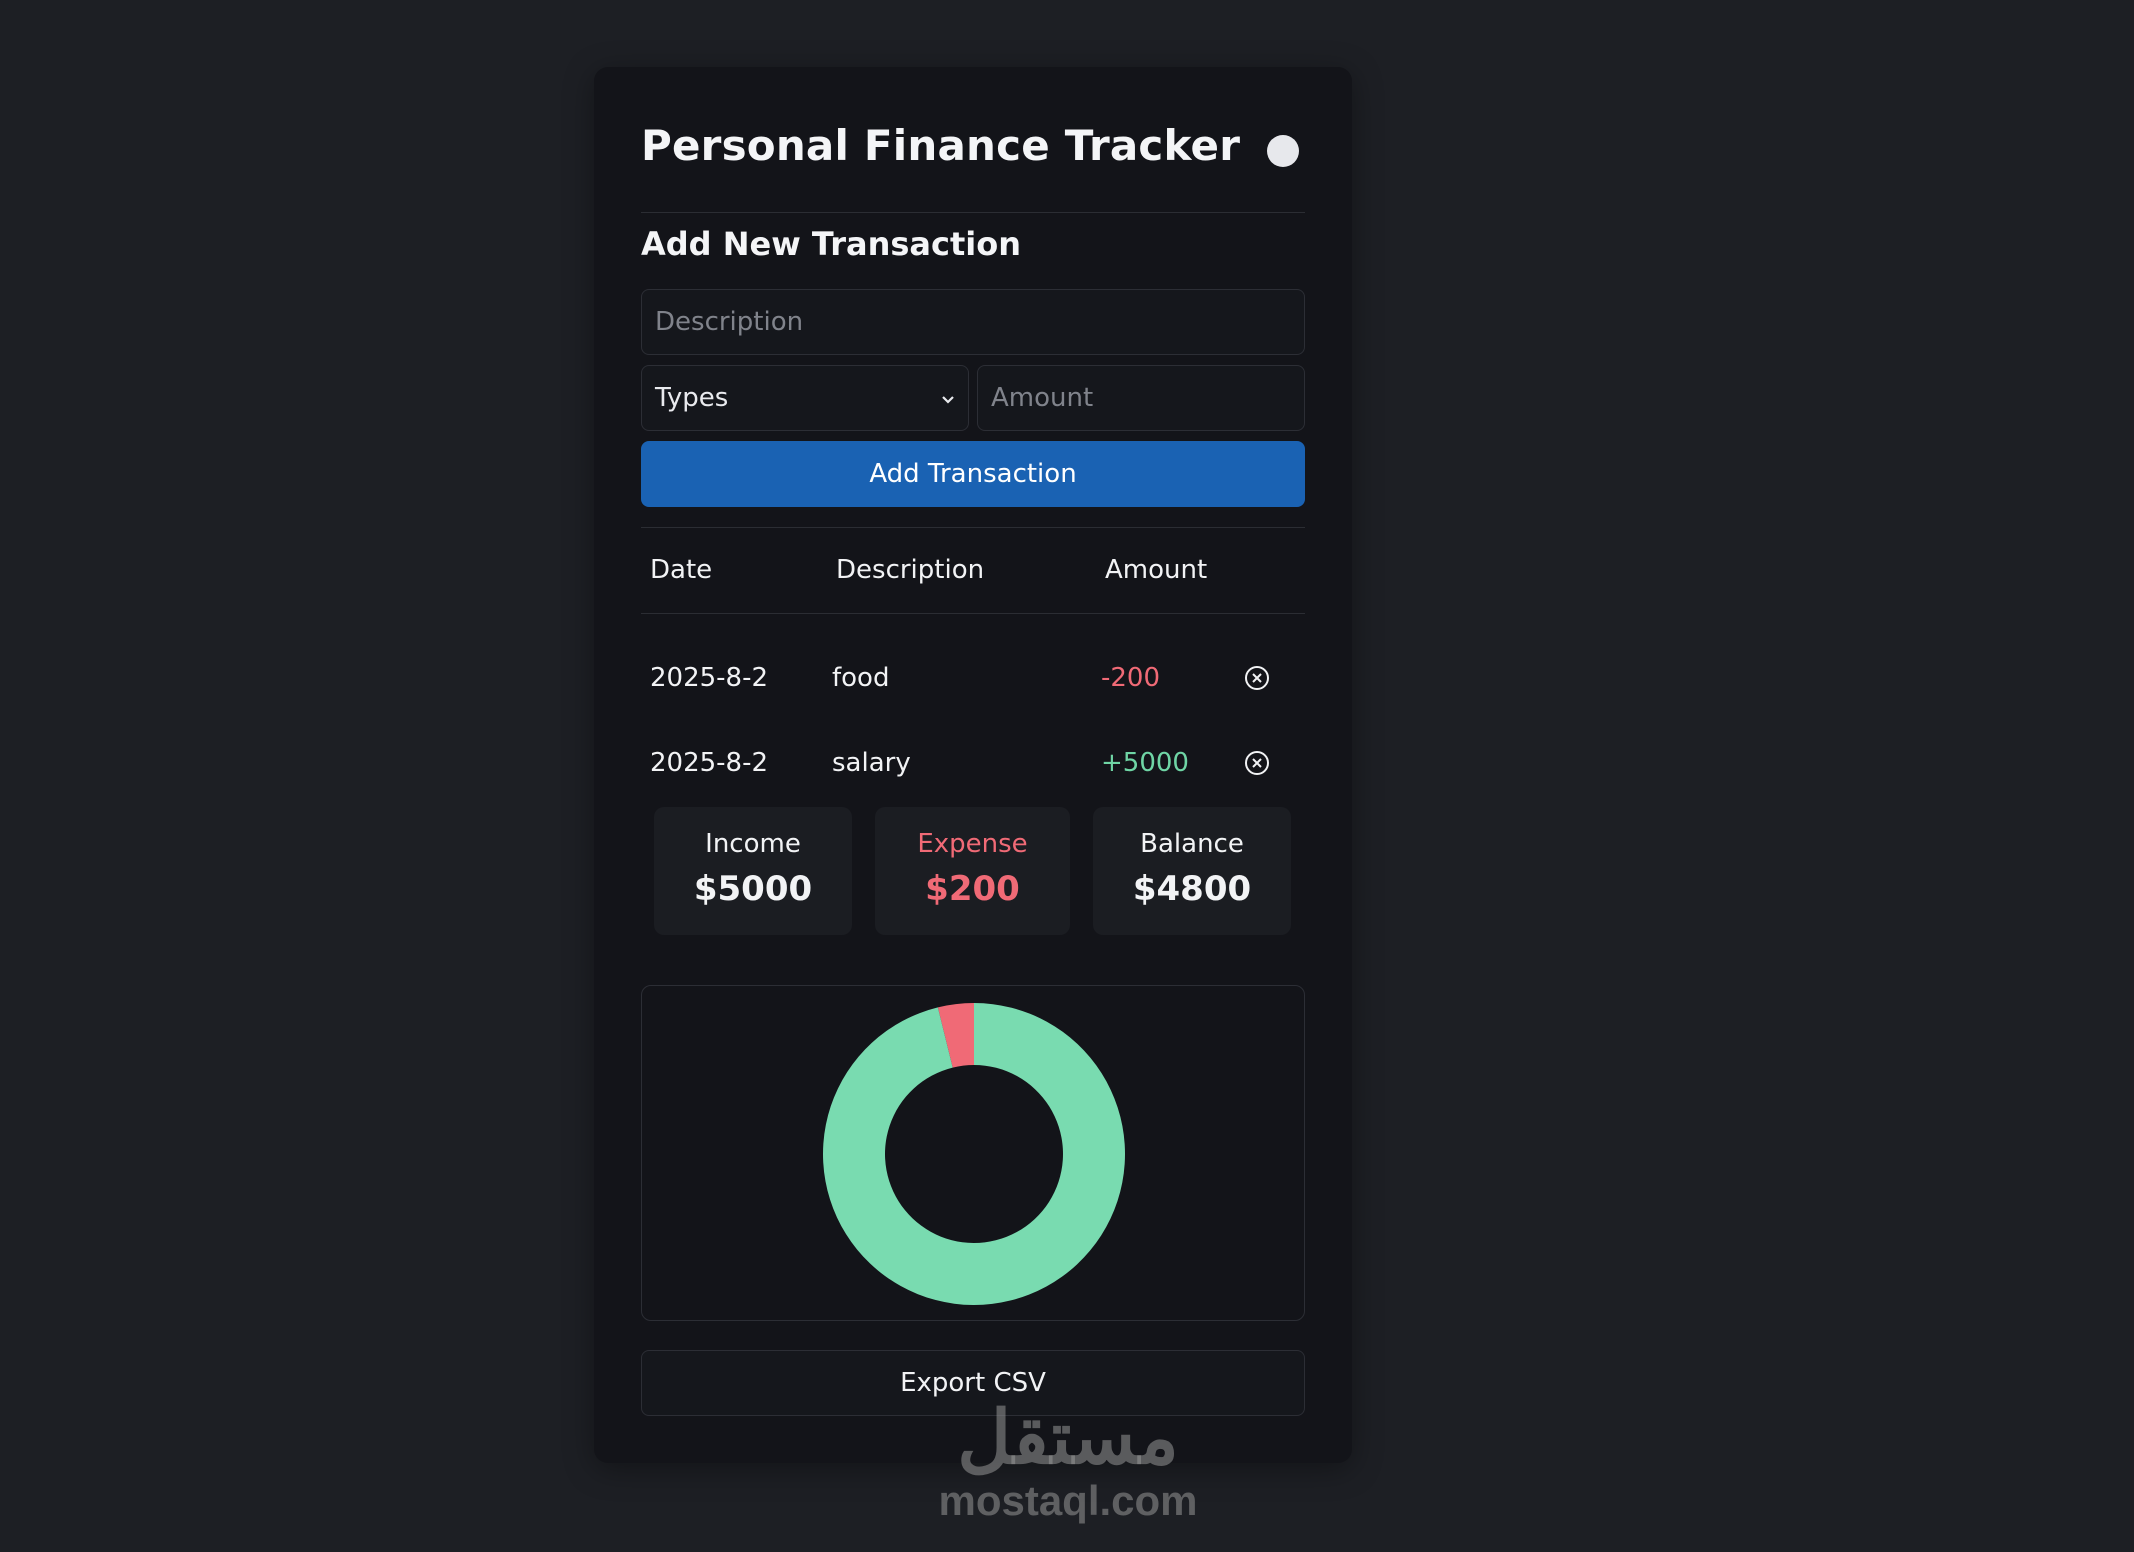 This screenshot has width=2134, height=1552. I want to click on export-csv-button: Export CSV, so click(973, 1383).